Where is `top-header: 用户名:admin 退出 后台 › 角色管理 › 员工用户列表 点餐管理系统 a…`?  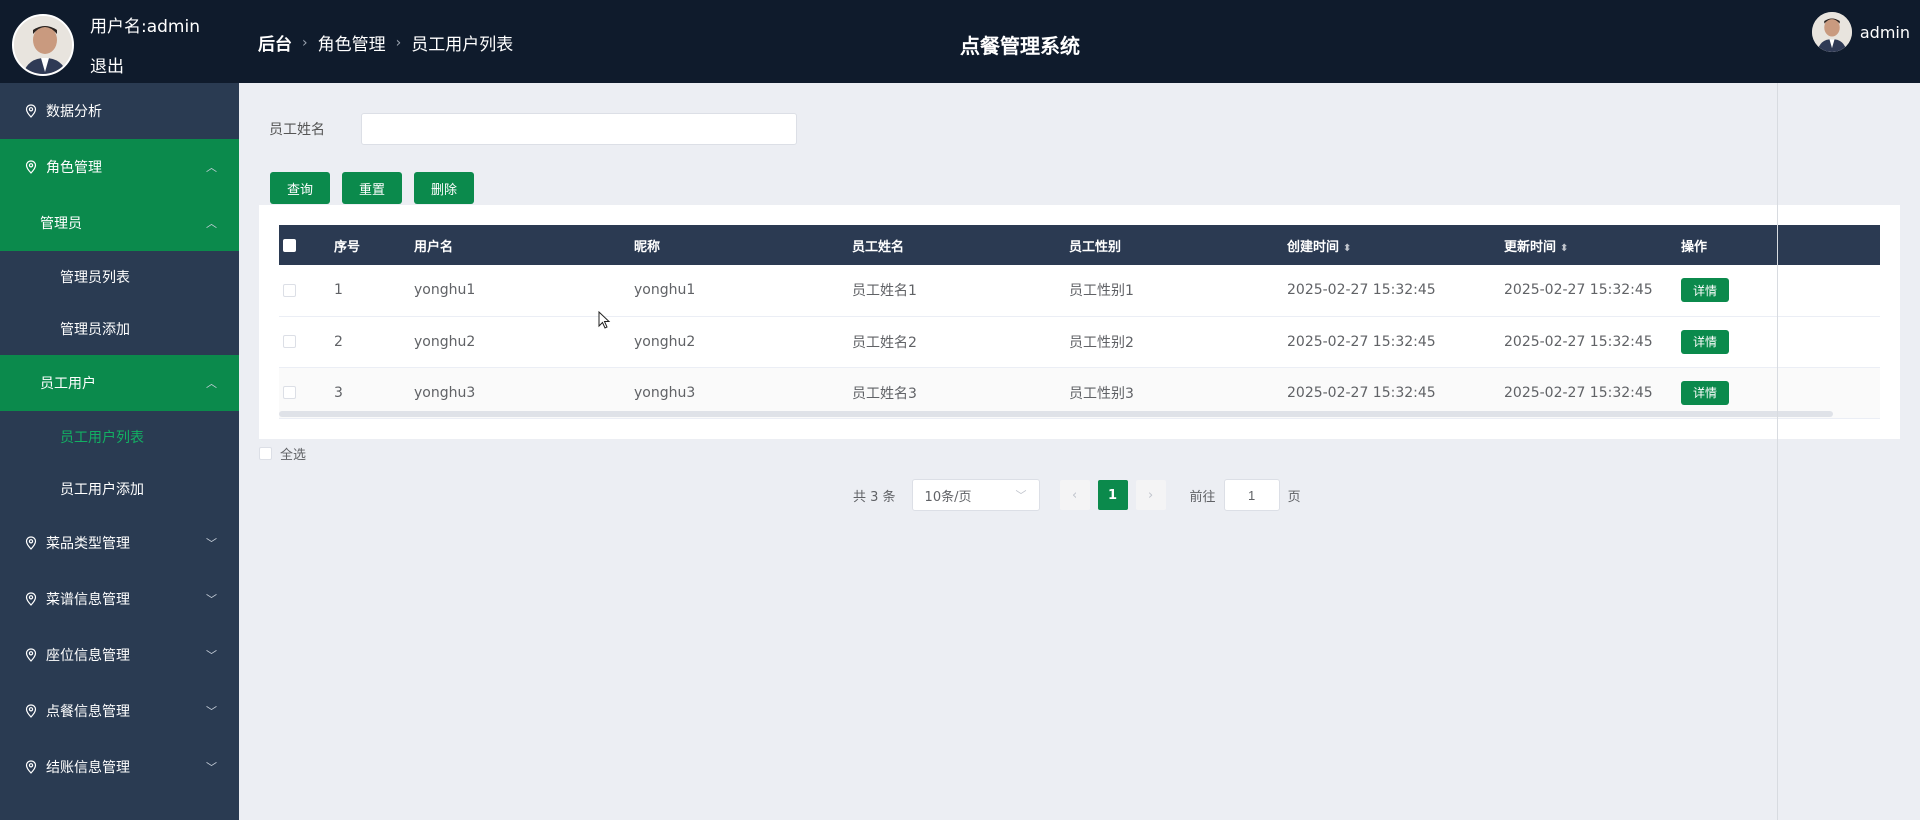
top-header: 用户名:admin 退出 后台 › 角色管理 › 员工用户列表 点餐管理系统 a… is located at coordinates (960, 41).